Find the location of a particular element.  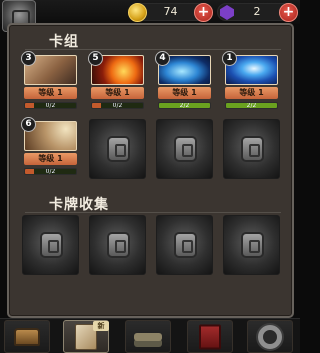

settings-gear-icon is located at coordinates (270, 336).